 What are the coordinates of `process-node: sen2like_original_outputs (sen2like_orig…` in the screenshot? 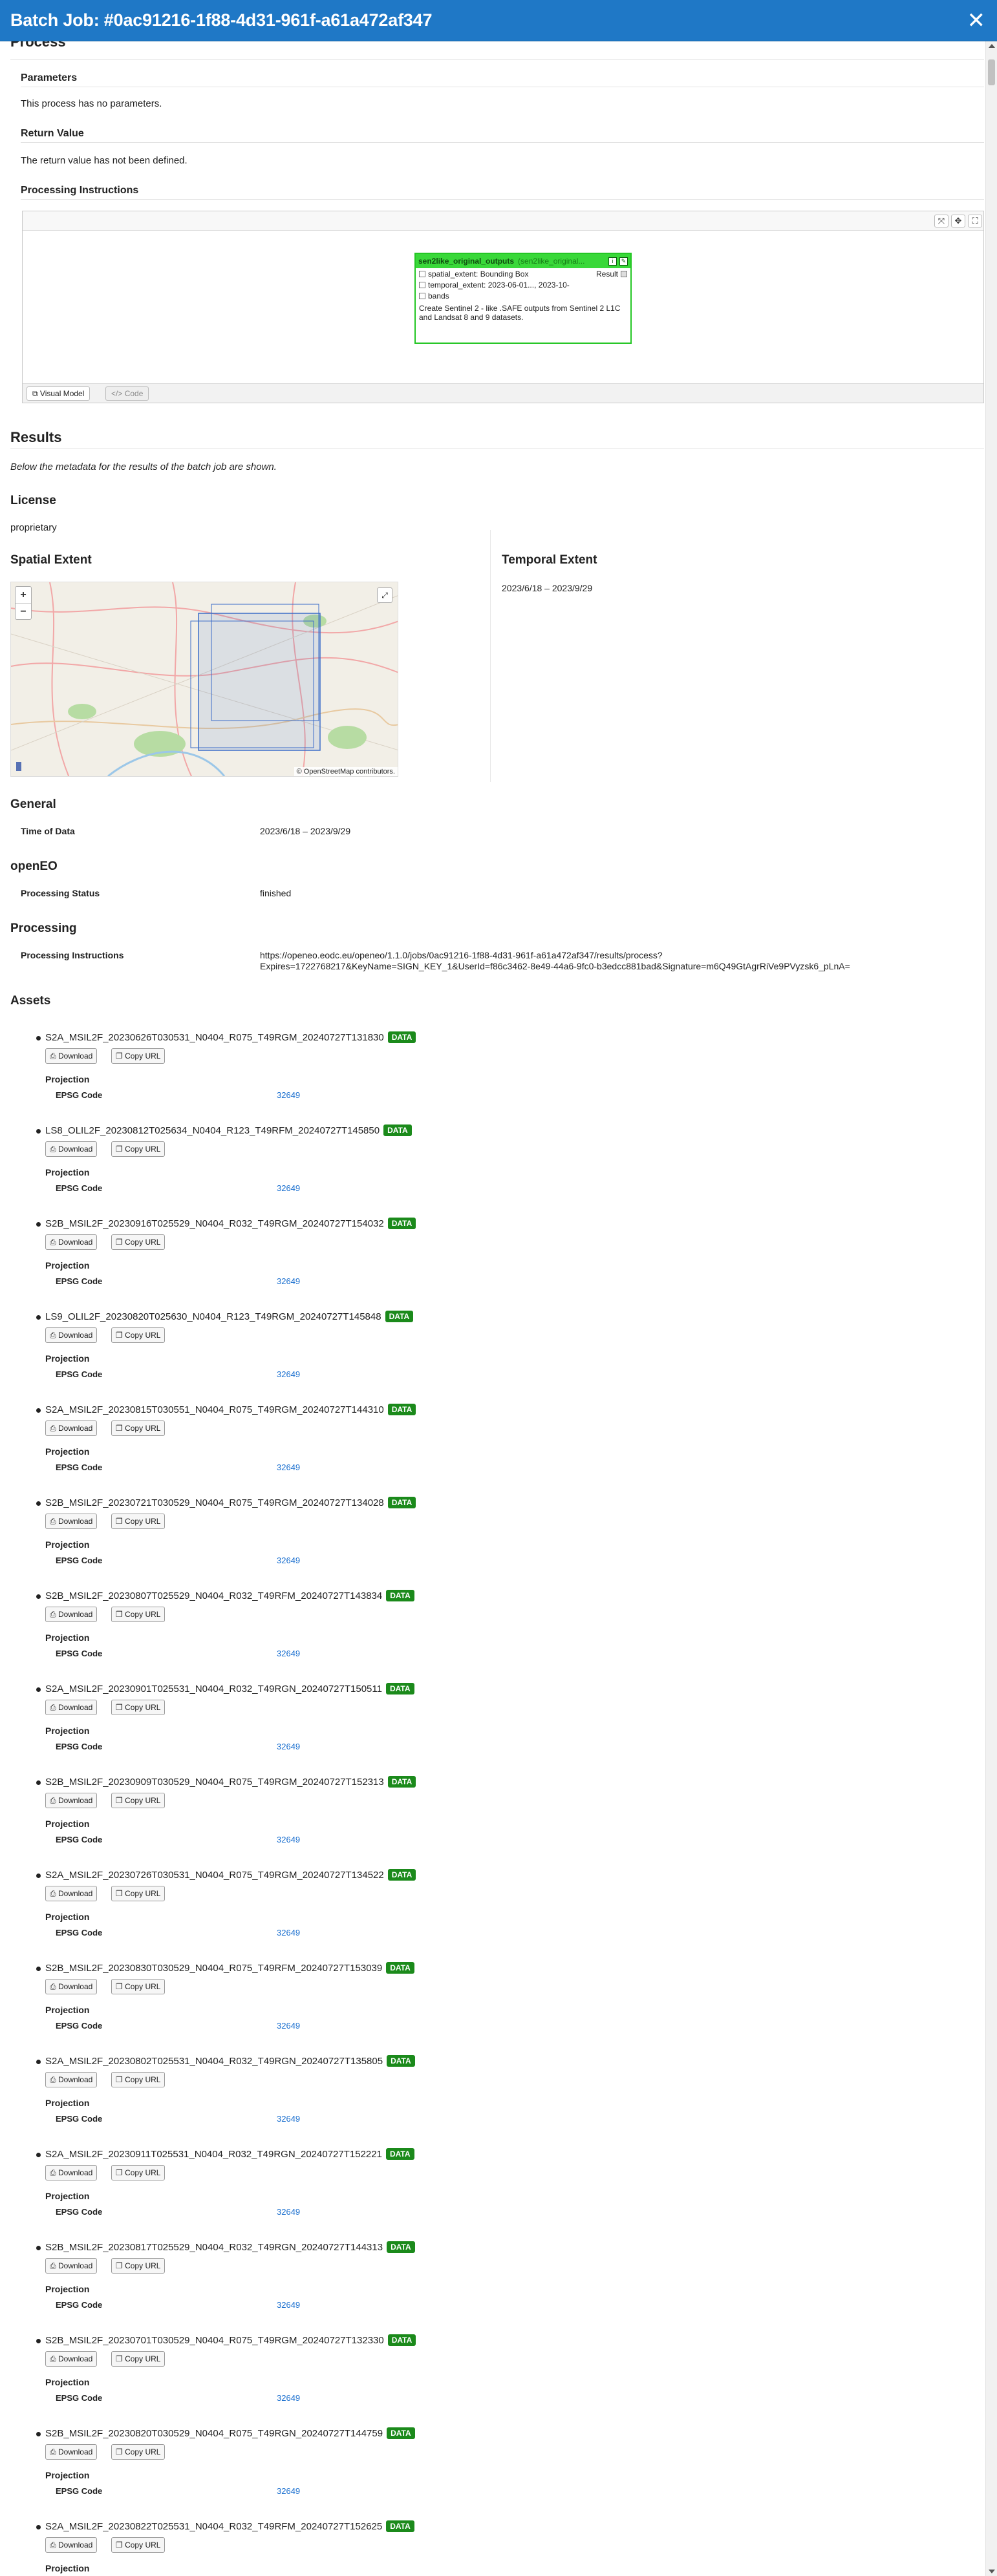 It's located at (523, 298).